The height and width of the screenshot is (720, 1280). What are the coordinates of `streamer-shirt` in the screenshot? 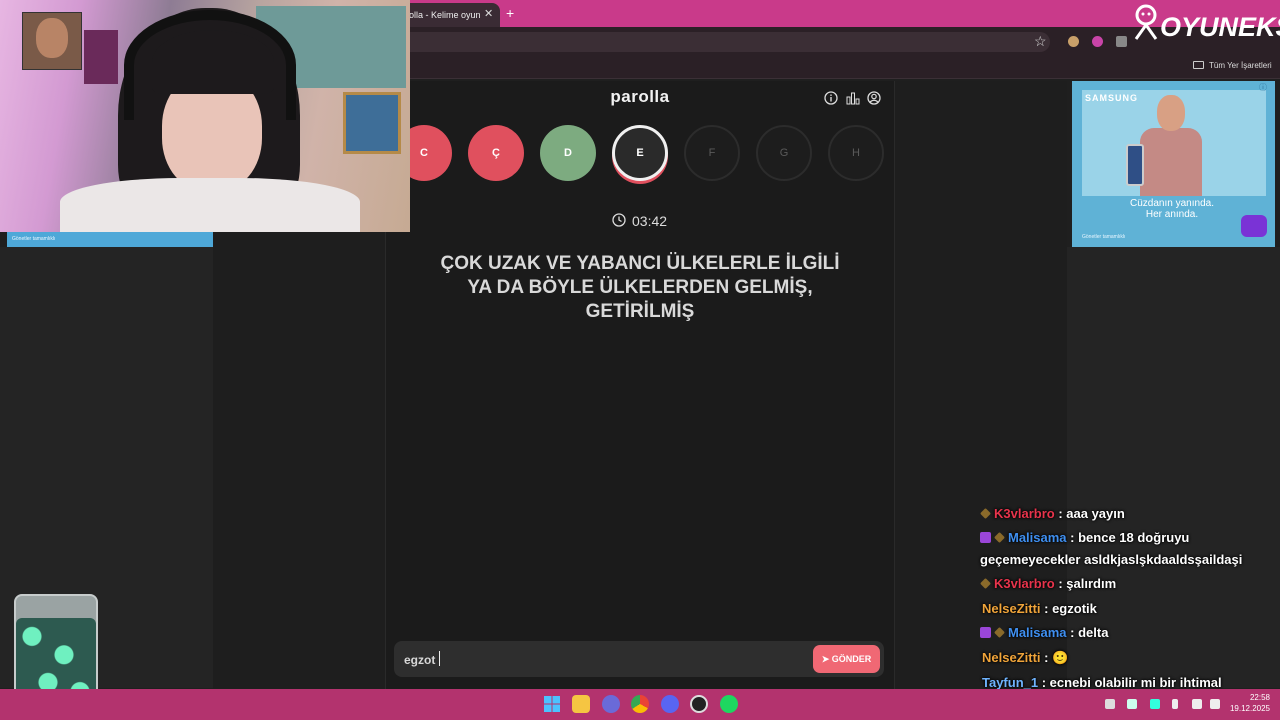 It's located at (210, 205).